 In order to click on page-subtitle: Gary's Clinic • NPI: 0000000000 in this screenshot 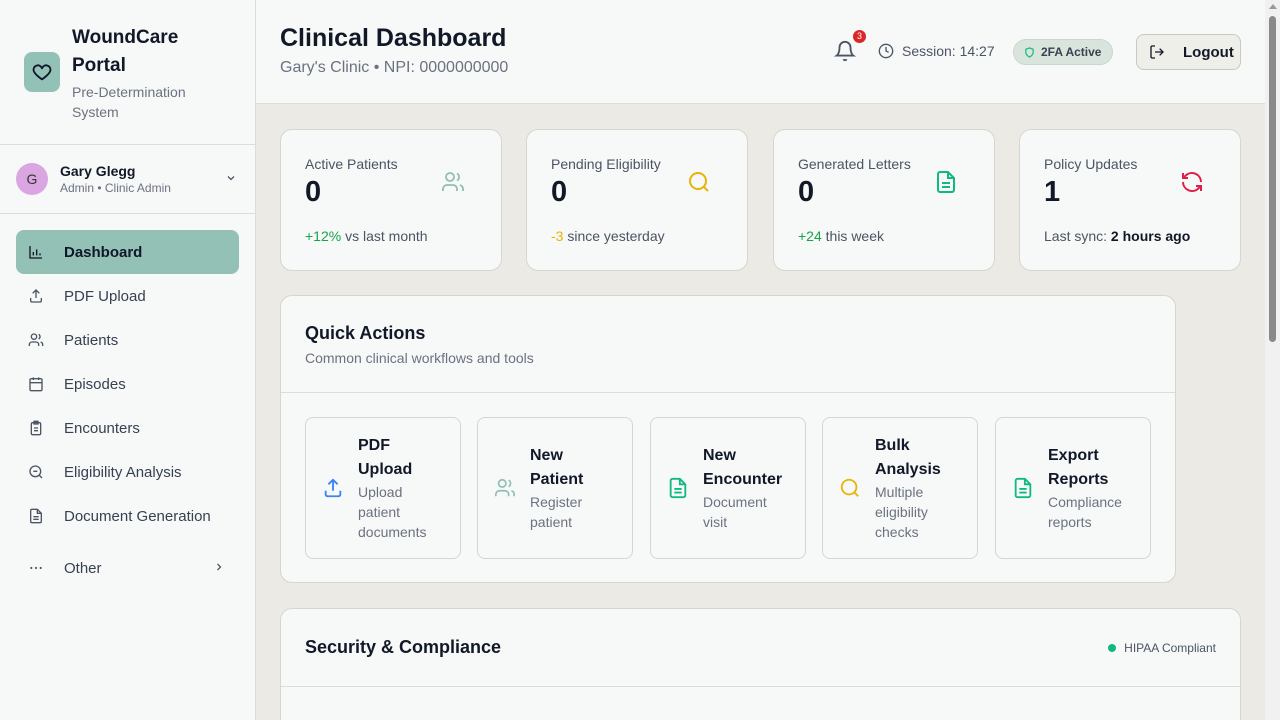, I will do `click(394, 67)`.